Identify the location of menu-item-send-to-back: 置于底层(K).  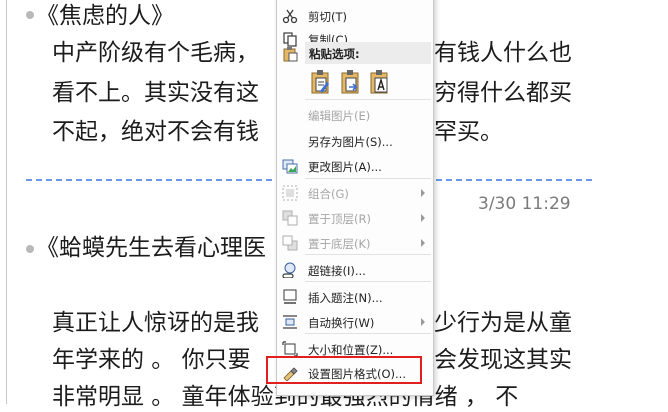
(355, 243).